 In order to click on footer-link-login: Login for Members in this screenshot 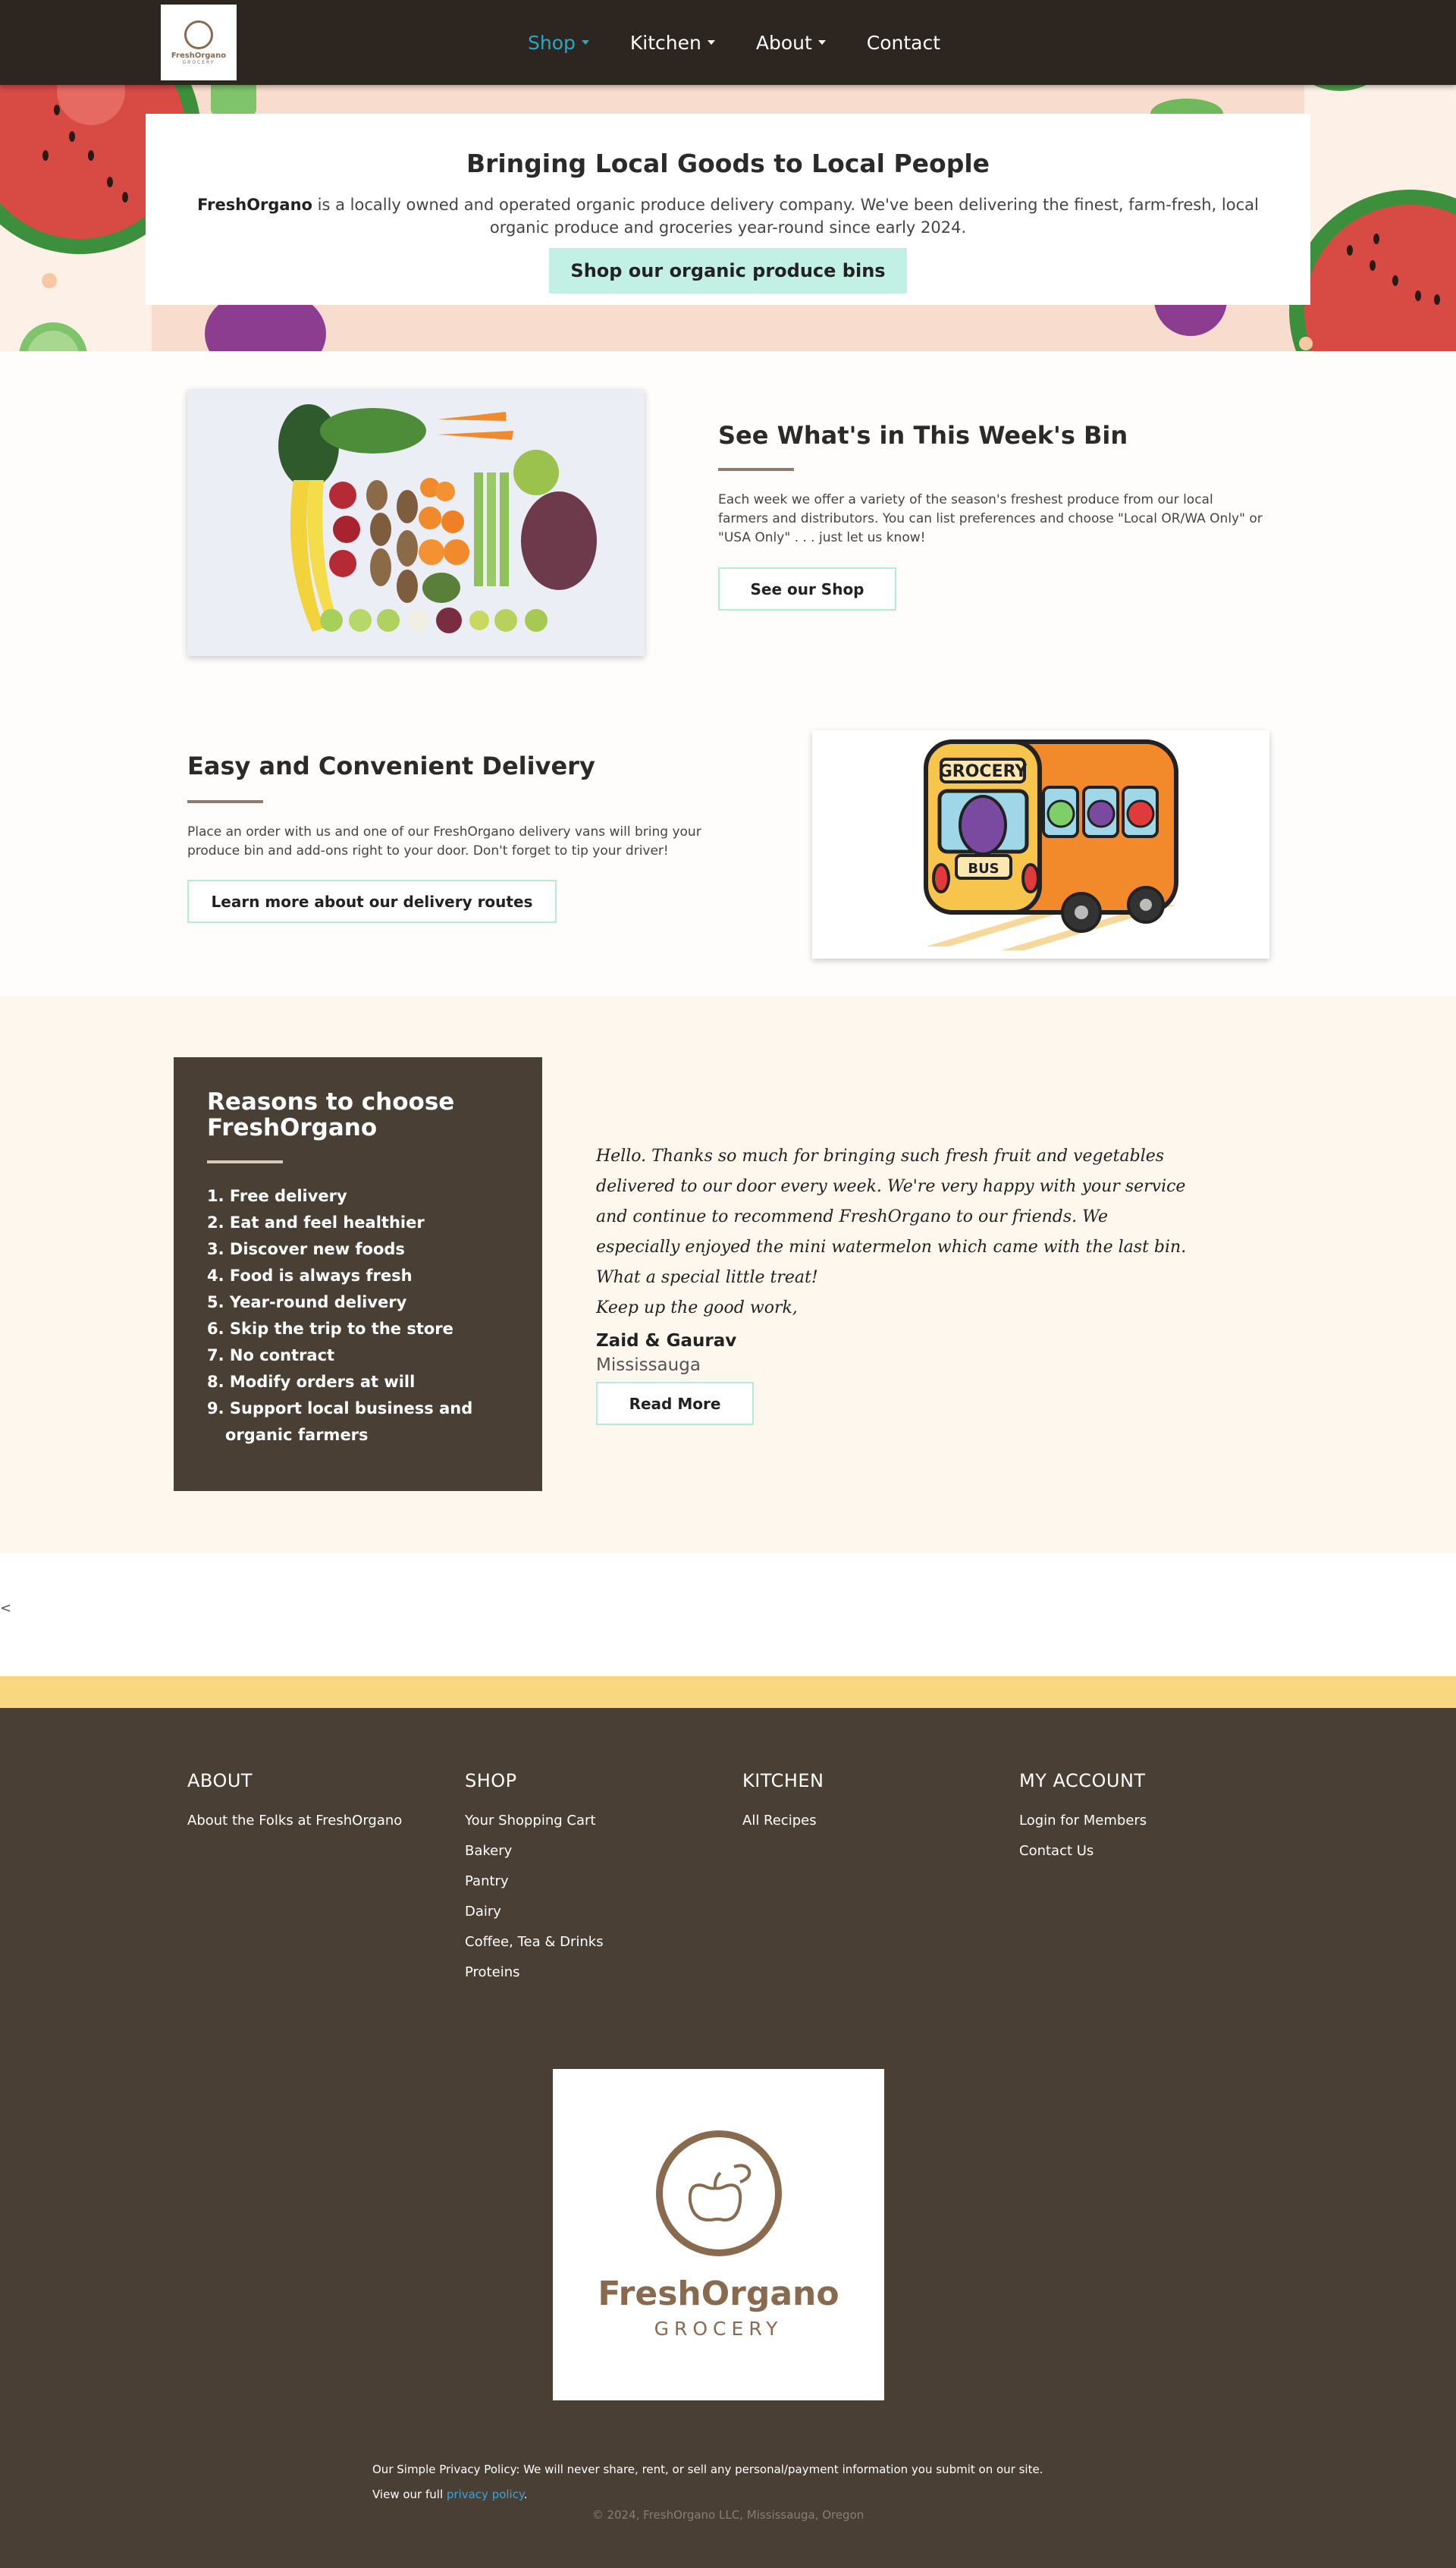, I will do `click(1083, 1821)`.